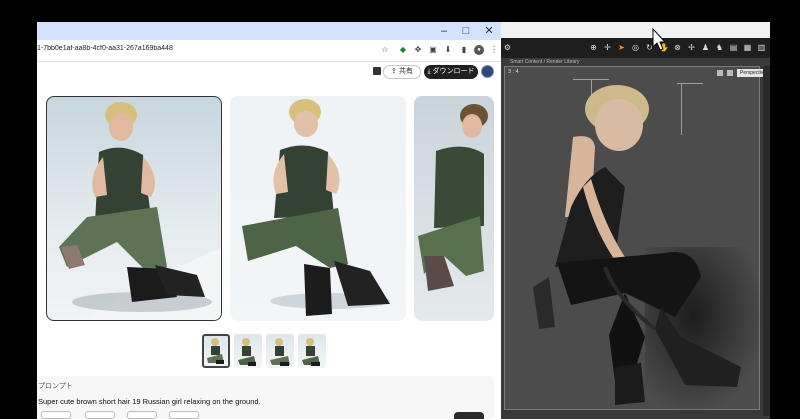  Describe the element at coordinates (453, 71) in the screenshot. I see `download-label: ダウンロード` at that location.